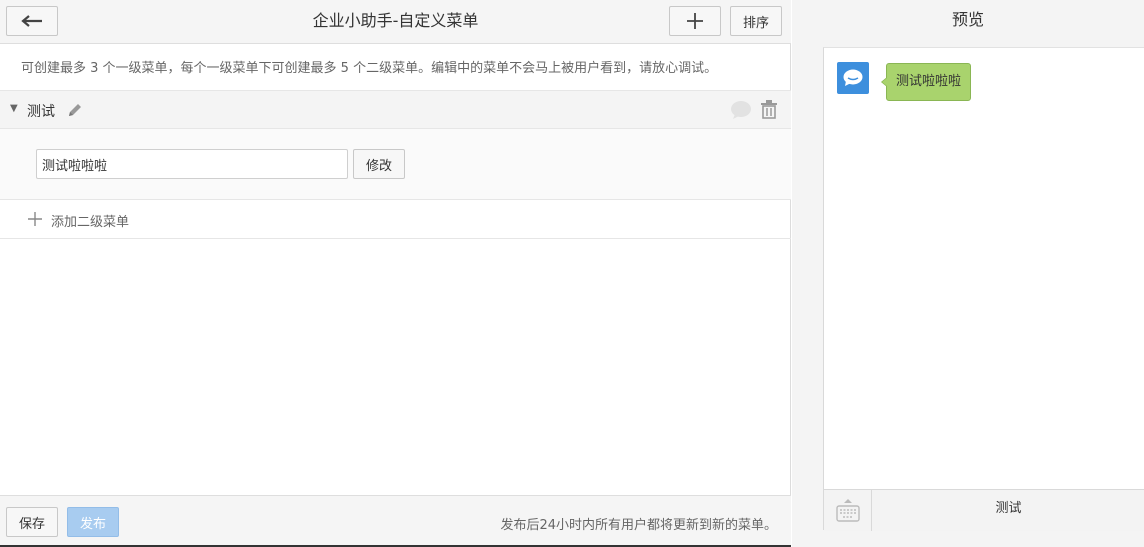  I want to click on menu-edit-area: 修改, so click(395, 164).